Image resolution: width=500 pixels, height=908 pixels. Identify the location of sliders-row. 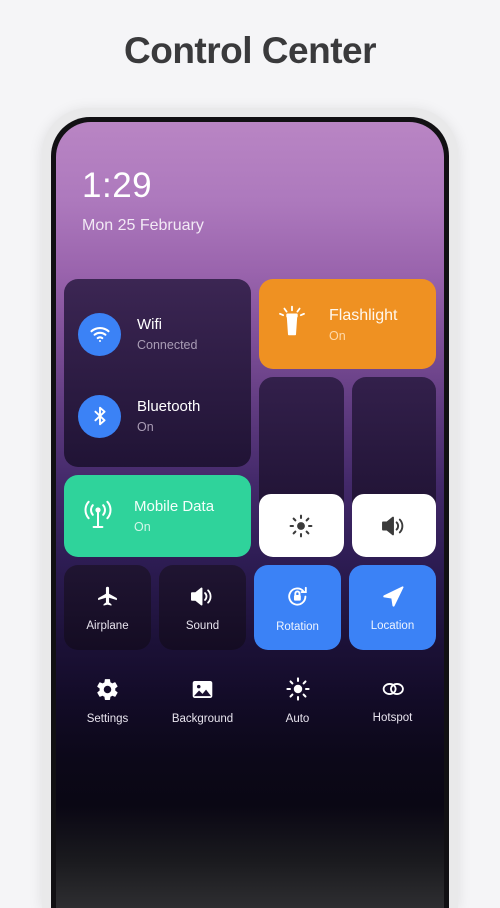
(347, 467).